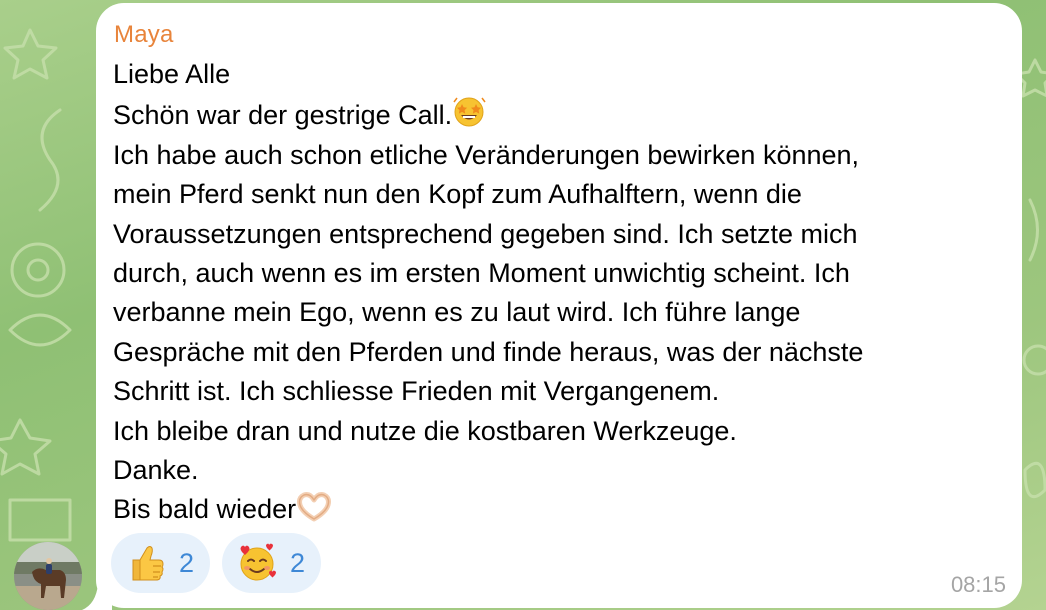 This screenshot has height=610, width=1046. I want to click on sender-avatar, so click(48, 576).